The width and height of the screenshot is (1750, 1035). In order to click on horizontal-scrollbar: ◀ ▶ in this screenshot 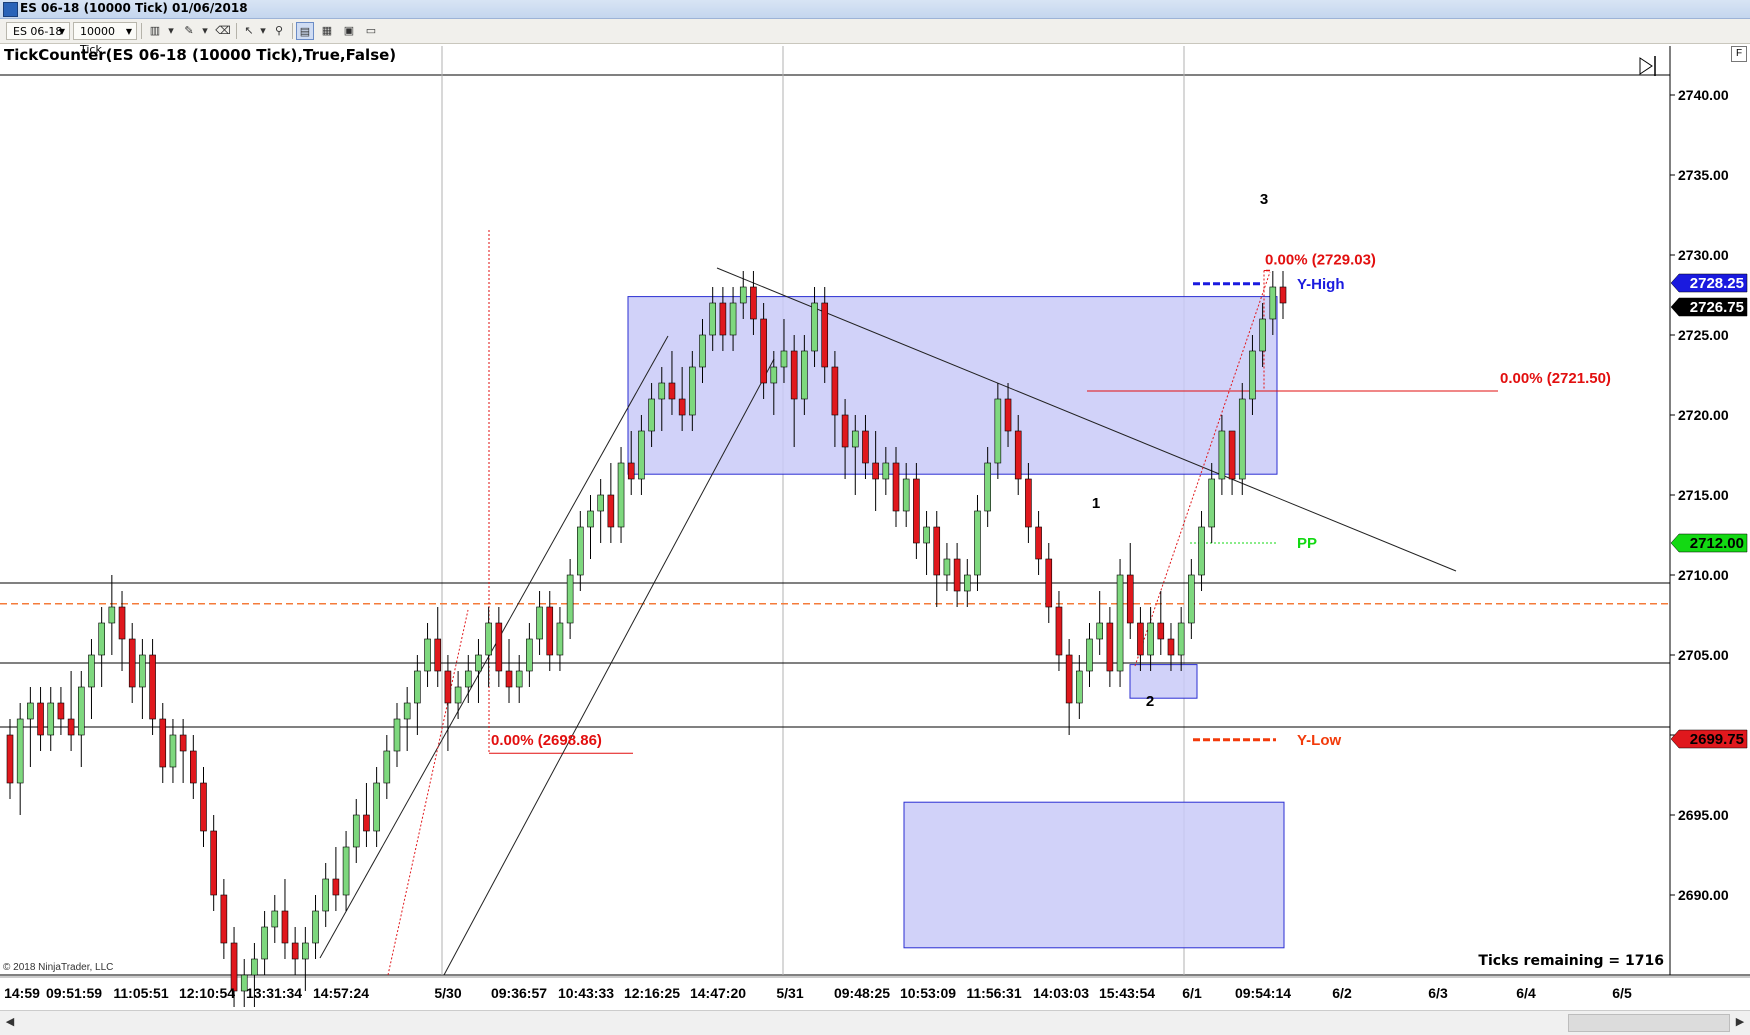, I will do `click(875, 1022)`.